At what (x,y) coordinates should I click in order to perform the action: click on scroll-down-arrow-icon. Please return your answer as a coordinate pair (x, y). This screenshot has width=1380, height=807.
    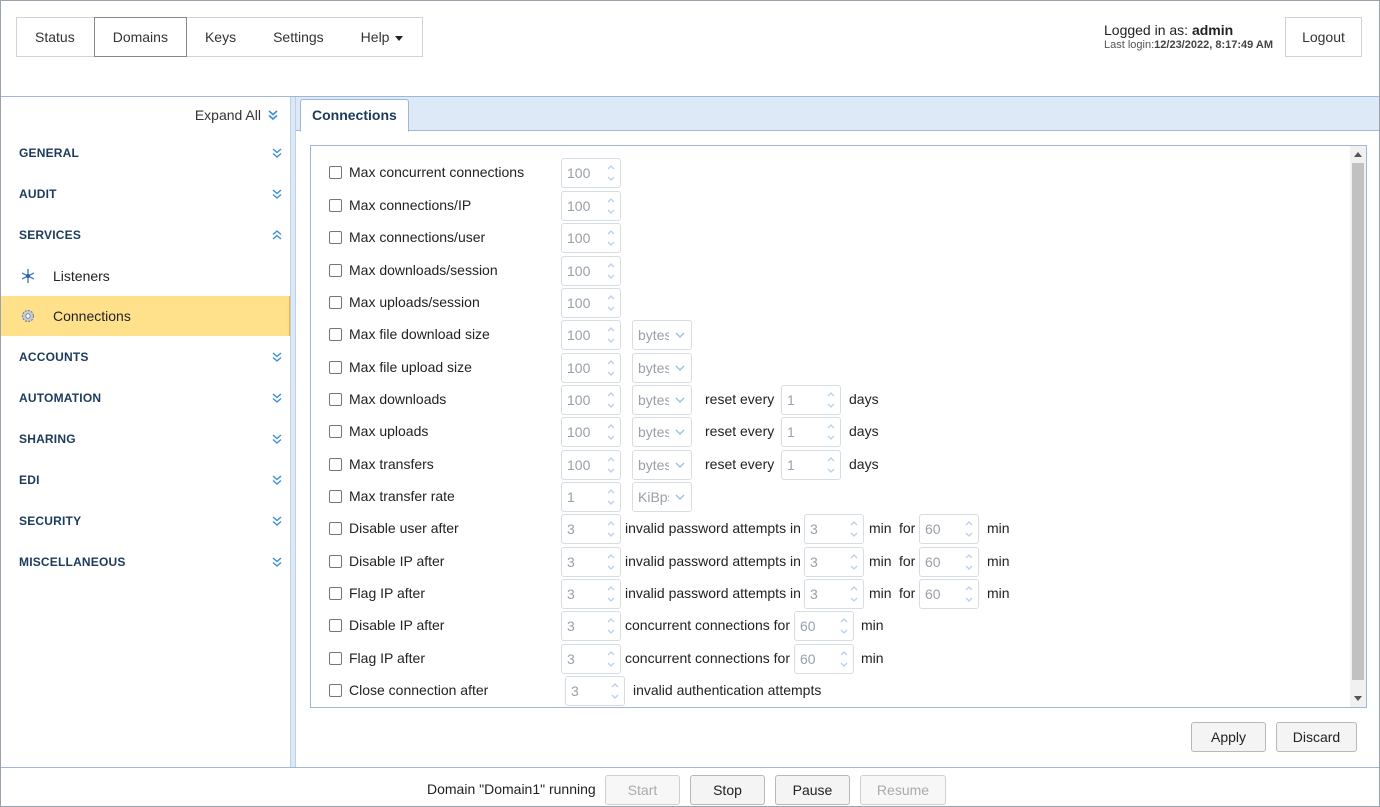
    Looking at the image, I should click on (1358, 698).